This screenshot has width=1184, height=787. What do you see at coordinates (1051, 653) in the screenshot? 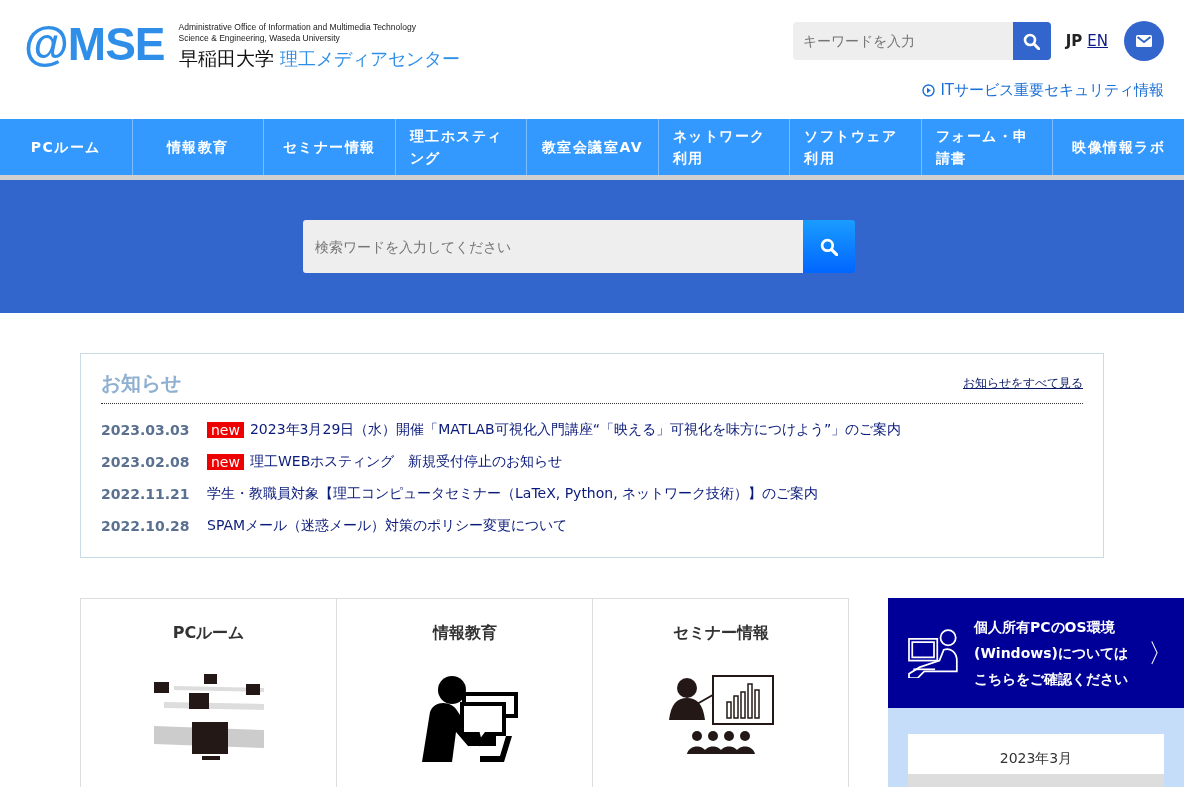
I see `banner-text: 個人所有PCのOS環境 (Windows)については こちらをご確認ください` at bounding box center [1051, 653].